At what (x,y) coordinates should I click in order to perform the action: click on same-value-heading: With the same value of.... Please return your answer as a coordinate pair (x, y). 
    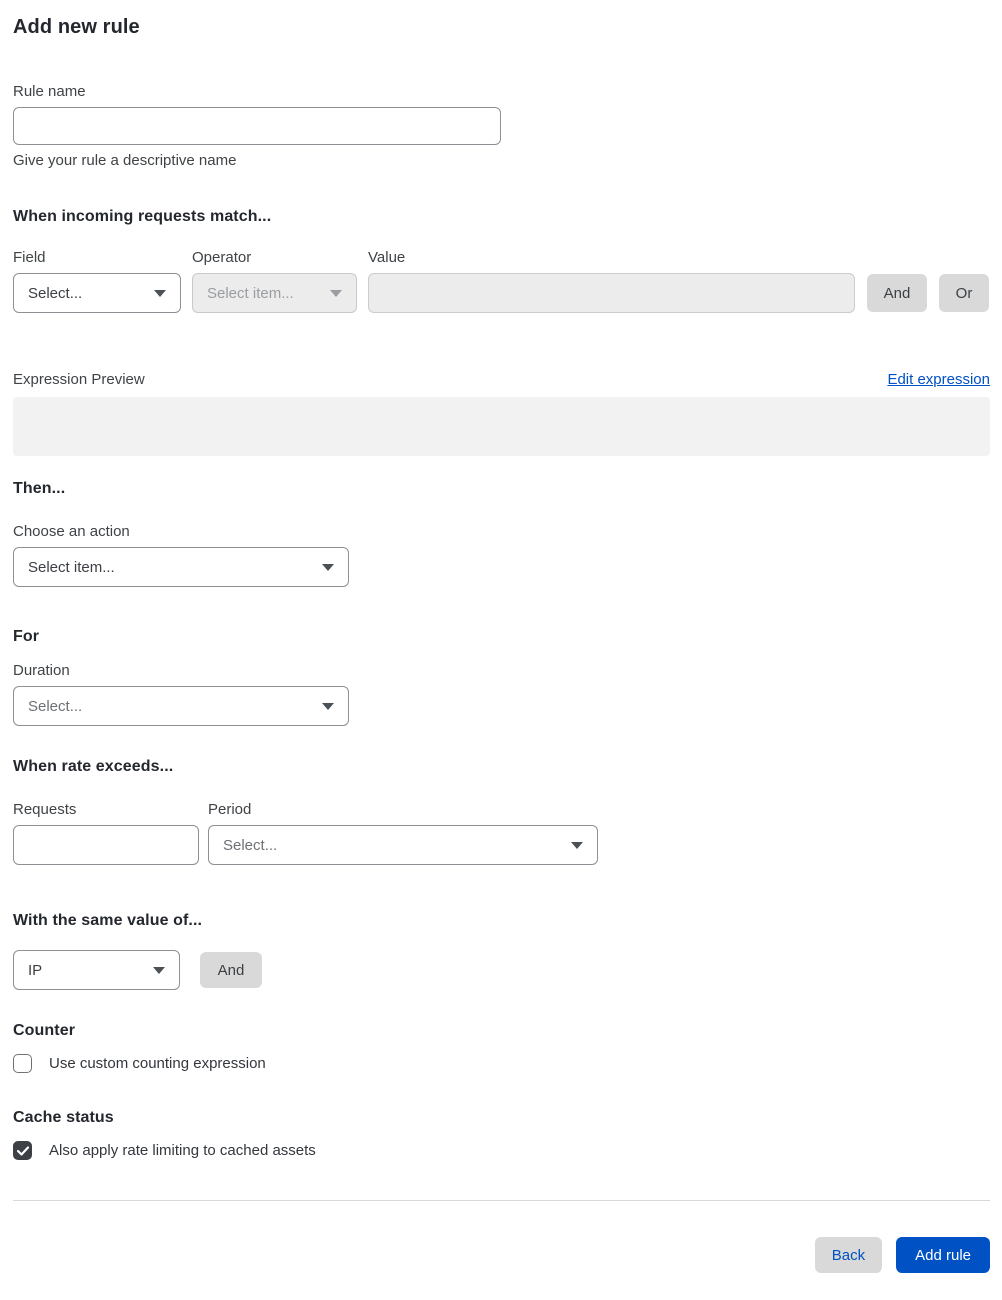
    Looking at the image, I should click on (108, 920).